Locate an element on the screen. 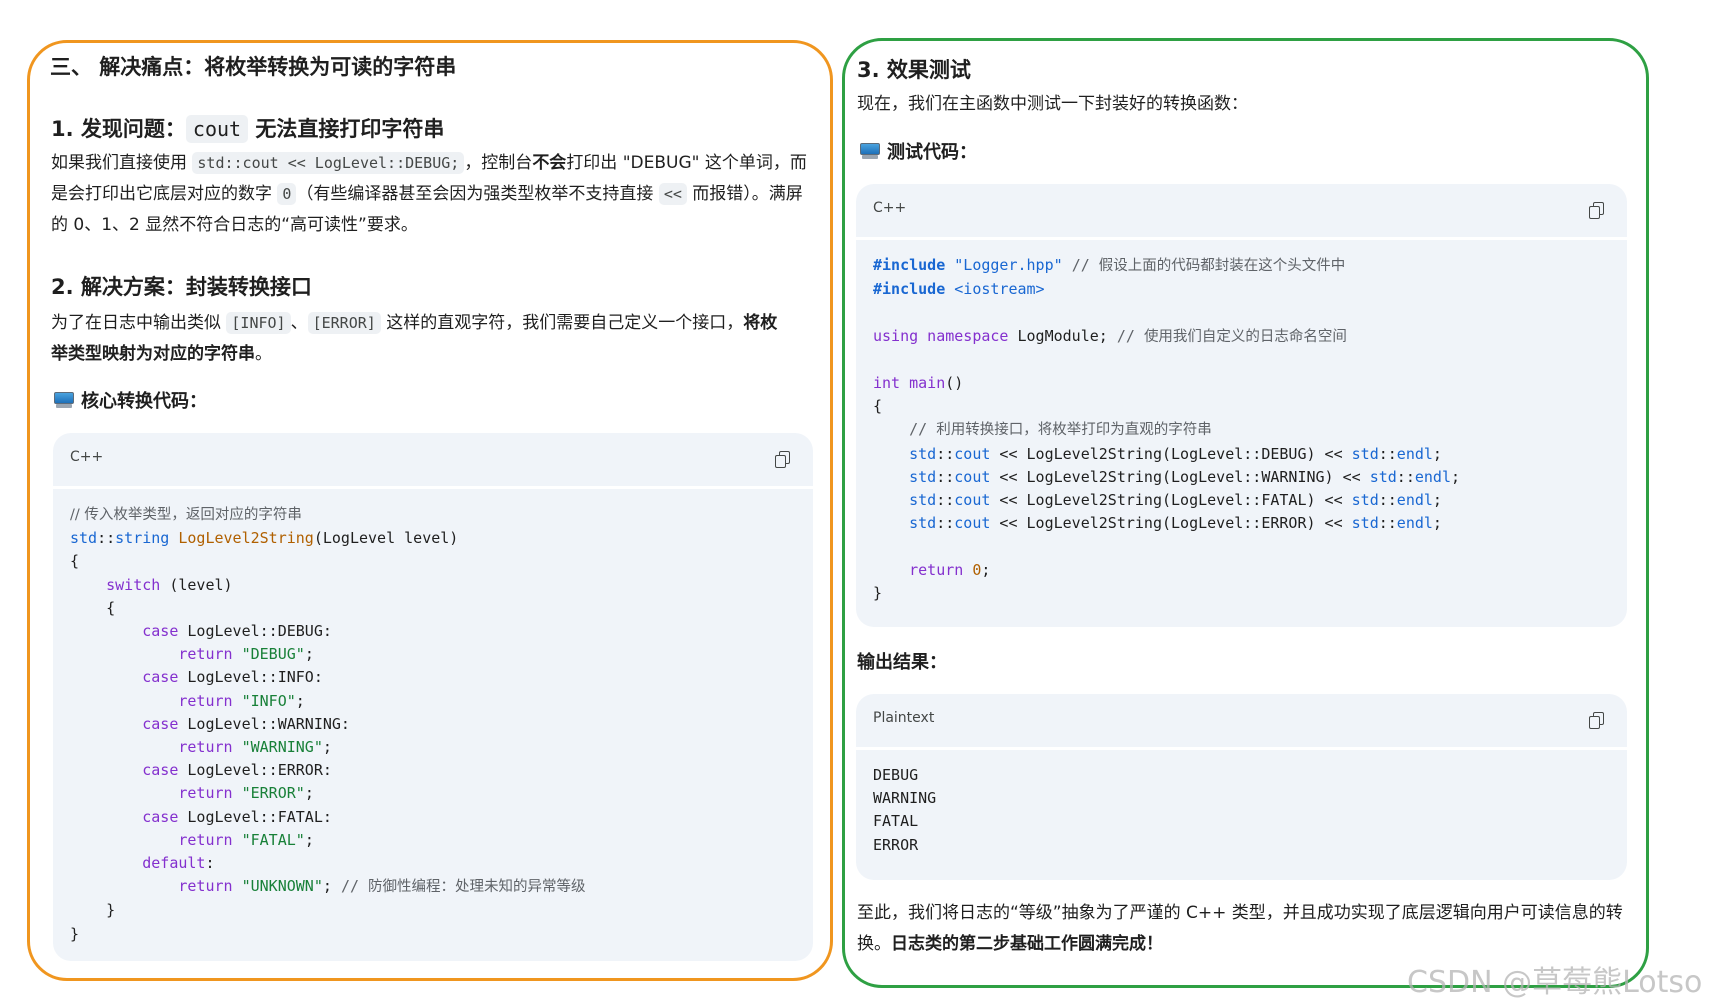 The width and height of the screenshot is (1714, 1001). output-line: FATAL is located at coordinates (896, 821).